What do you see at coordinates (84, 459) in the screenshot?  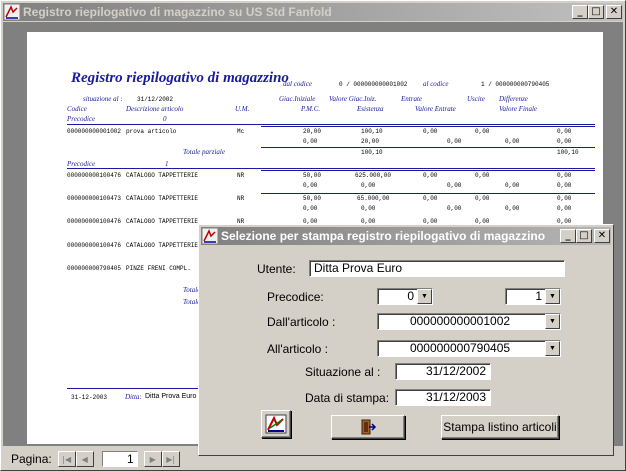 I see `prev-page-button: ◀` at bounding box center [84, 459].